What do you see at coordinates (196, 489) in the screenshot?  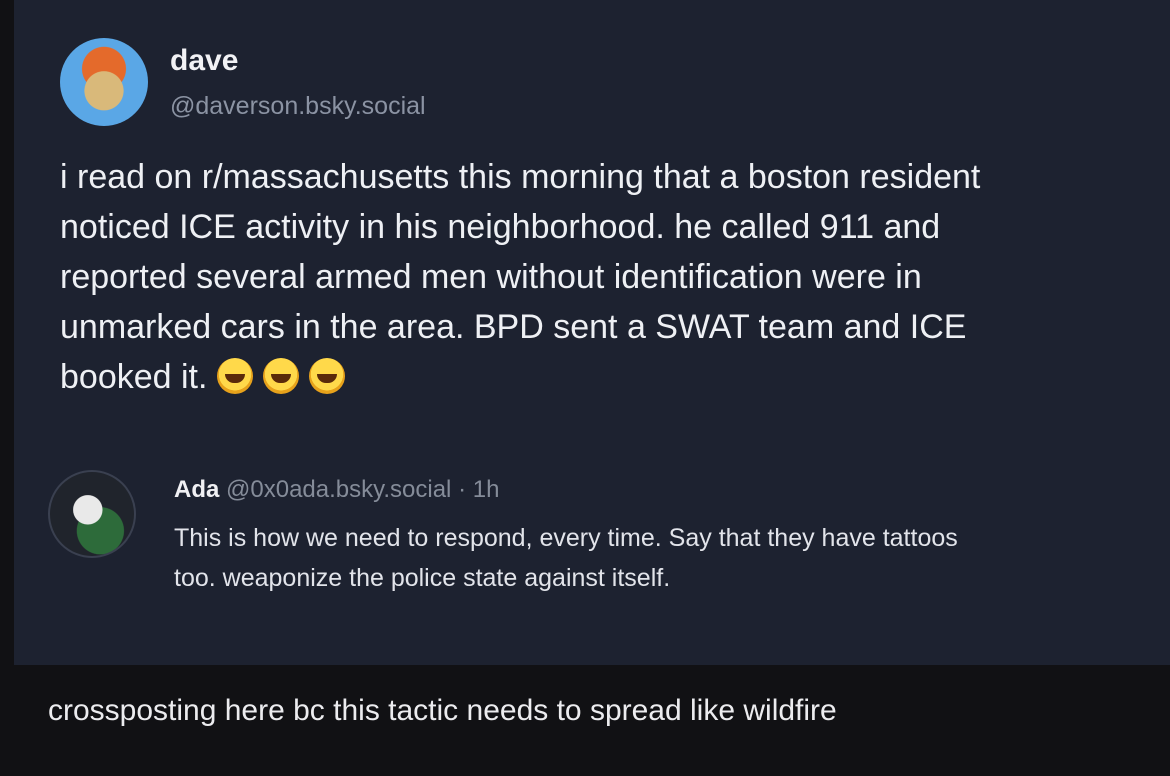 I see `reply-display-name: Ada` at bounding box center [196, 489].